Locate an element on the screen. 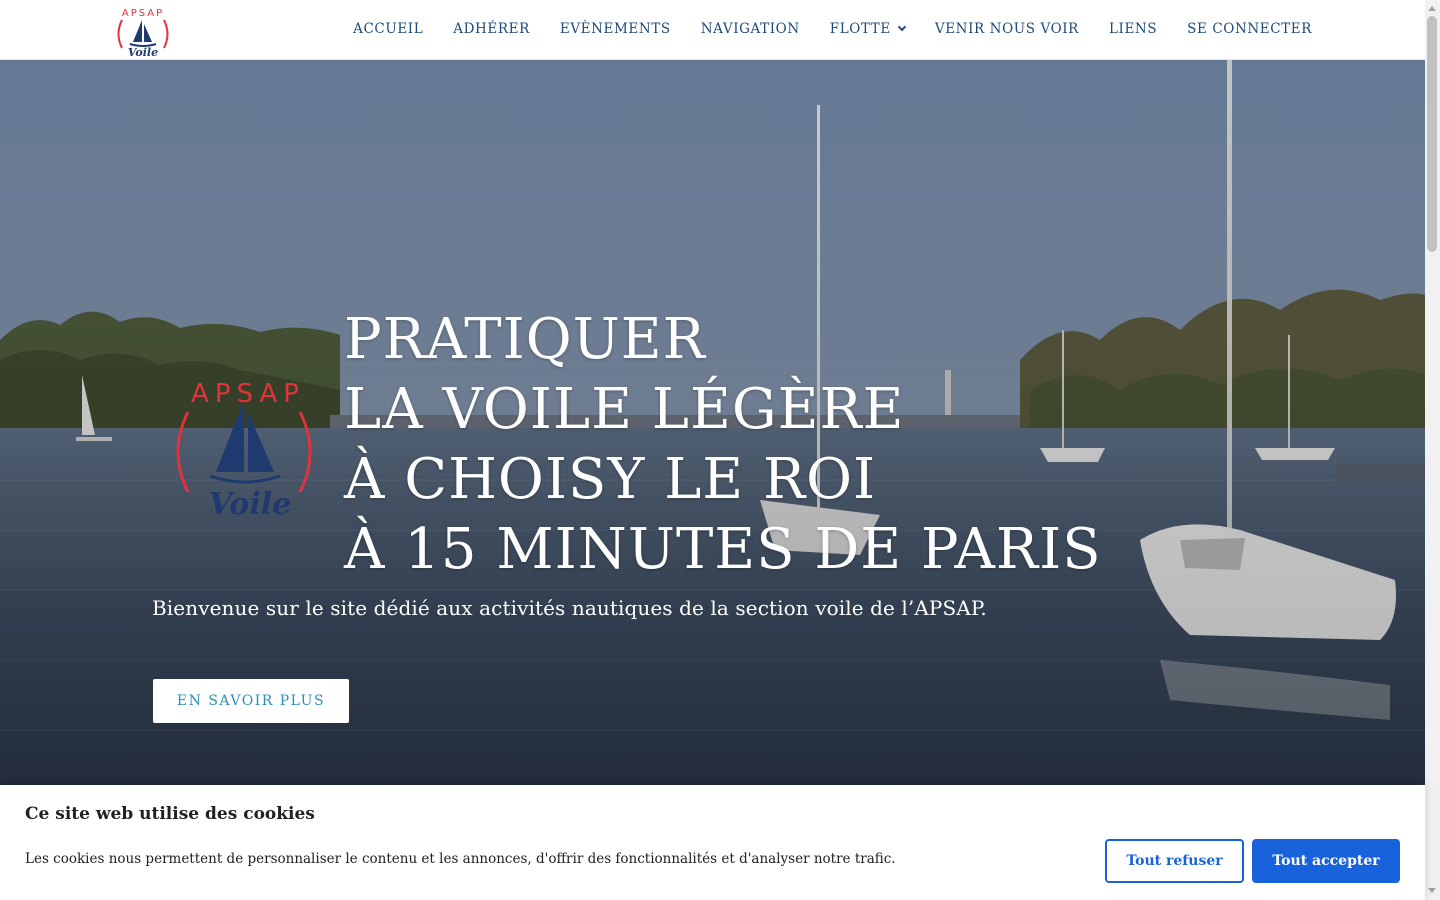 The width and height of the screenshot is (1440, 900). nav-item-label: FLOTTE is located at coordinates (860, 29).